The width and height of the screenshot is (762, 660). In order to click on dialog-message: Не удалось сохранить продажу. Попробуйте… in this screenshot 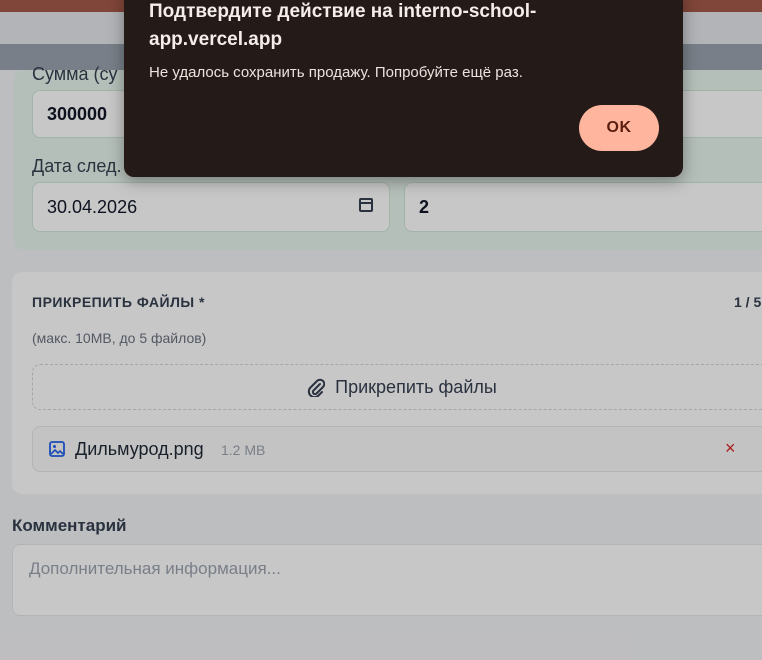, I will do `click(336, 72)`.